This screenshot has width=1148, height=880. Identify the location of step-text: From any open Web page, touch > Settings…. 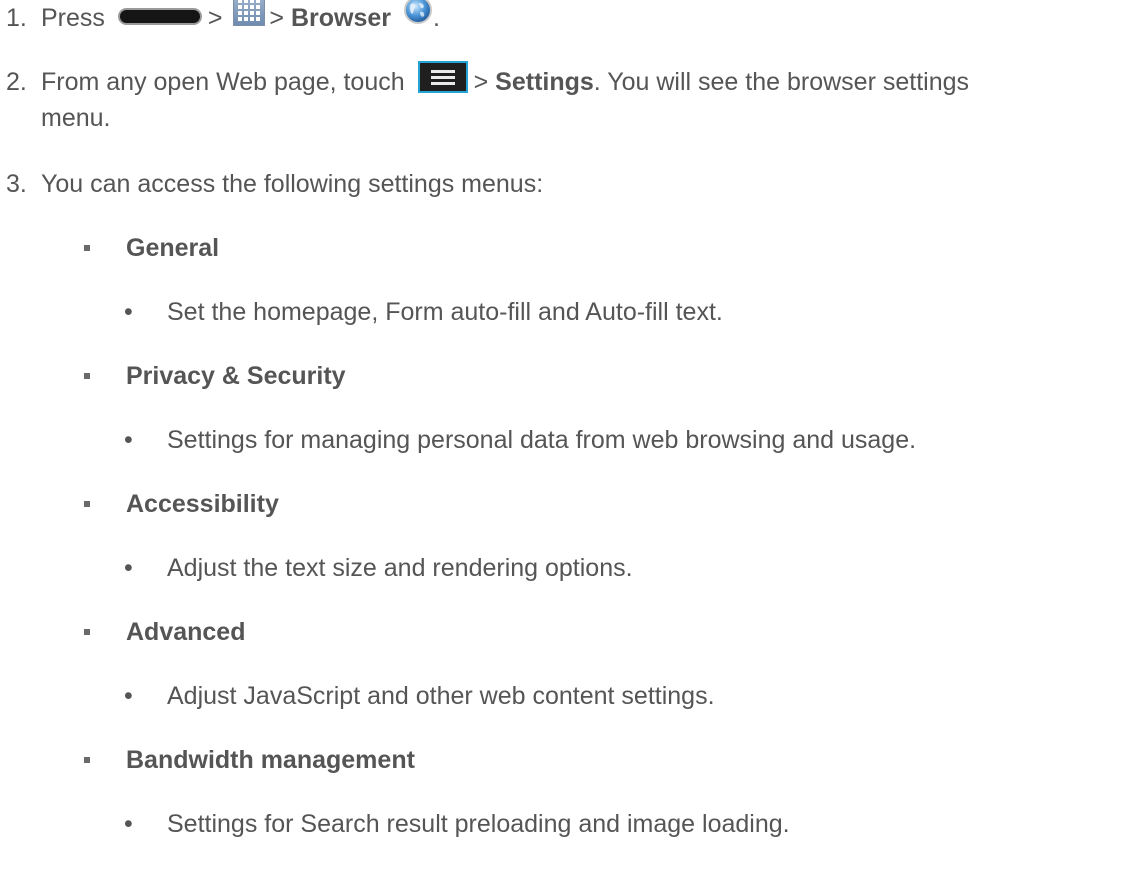
(589, 98).